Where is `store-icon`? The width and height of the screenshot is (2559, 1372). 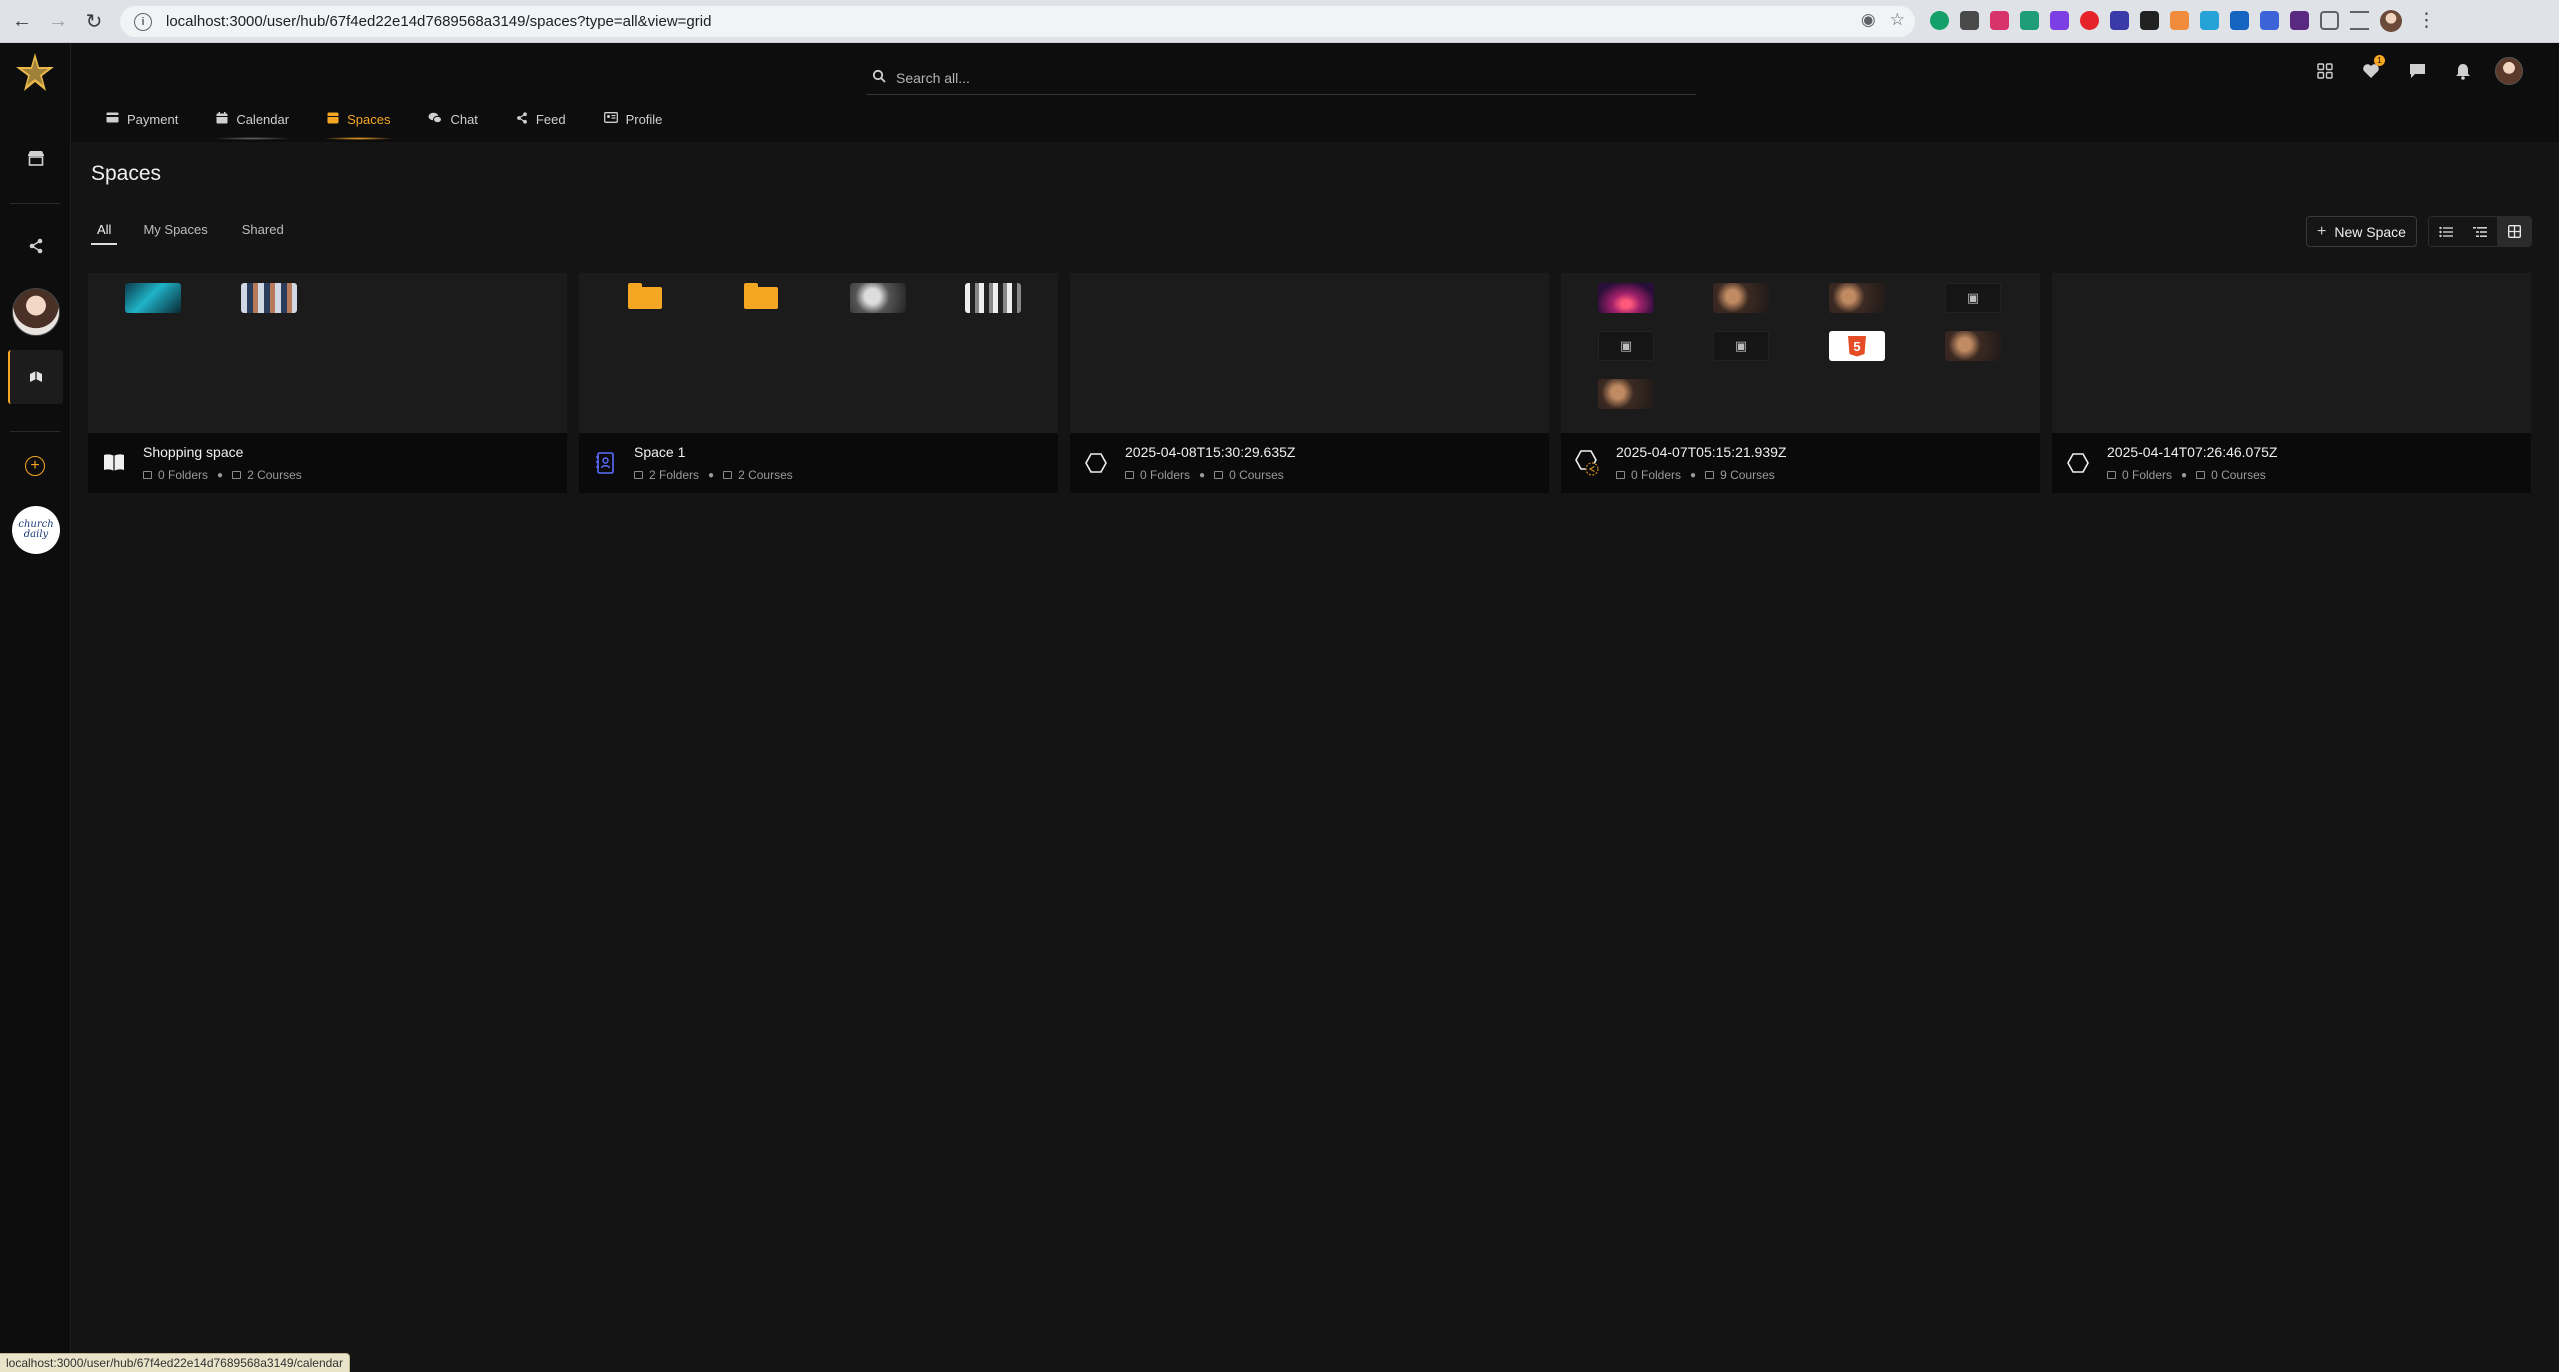
store-icon is located at coordinates (36, 158).